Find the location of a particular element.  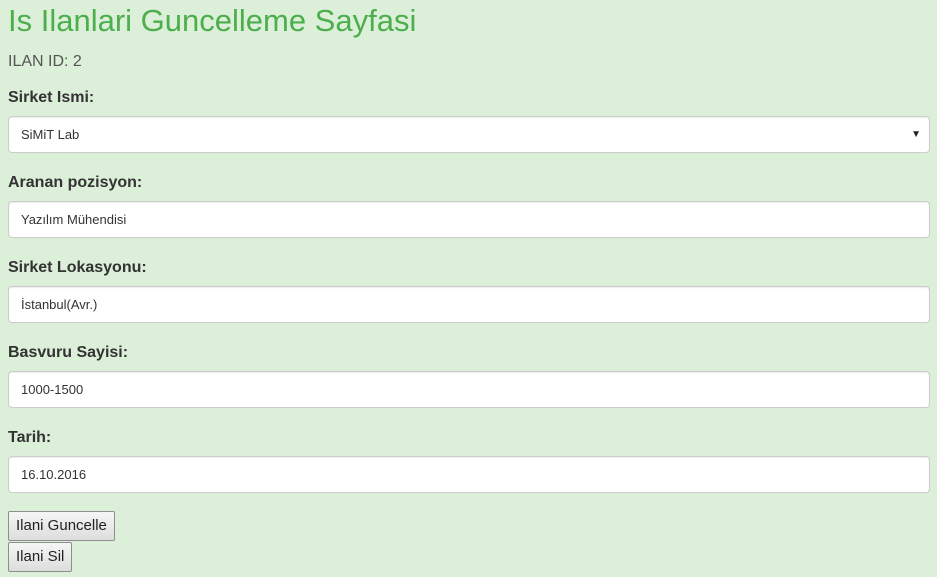

ilan-id: ILAN ID: 2 is located at coordinates (45, 62).